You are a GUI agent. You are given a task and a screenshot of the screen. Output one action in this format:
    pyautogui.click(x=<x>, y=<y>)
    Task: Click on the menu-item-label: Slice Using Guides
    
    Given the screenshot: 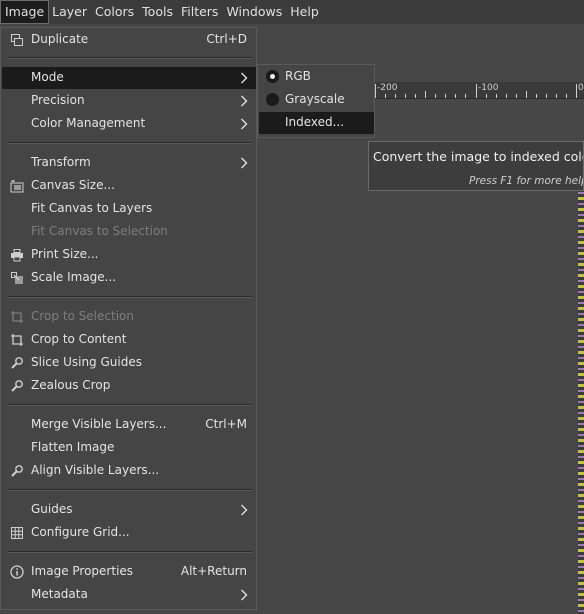 What is the action you would take?
    pyautogui.click(x=86, y=362)
    